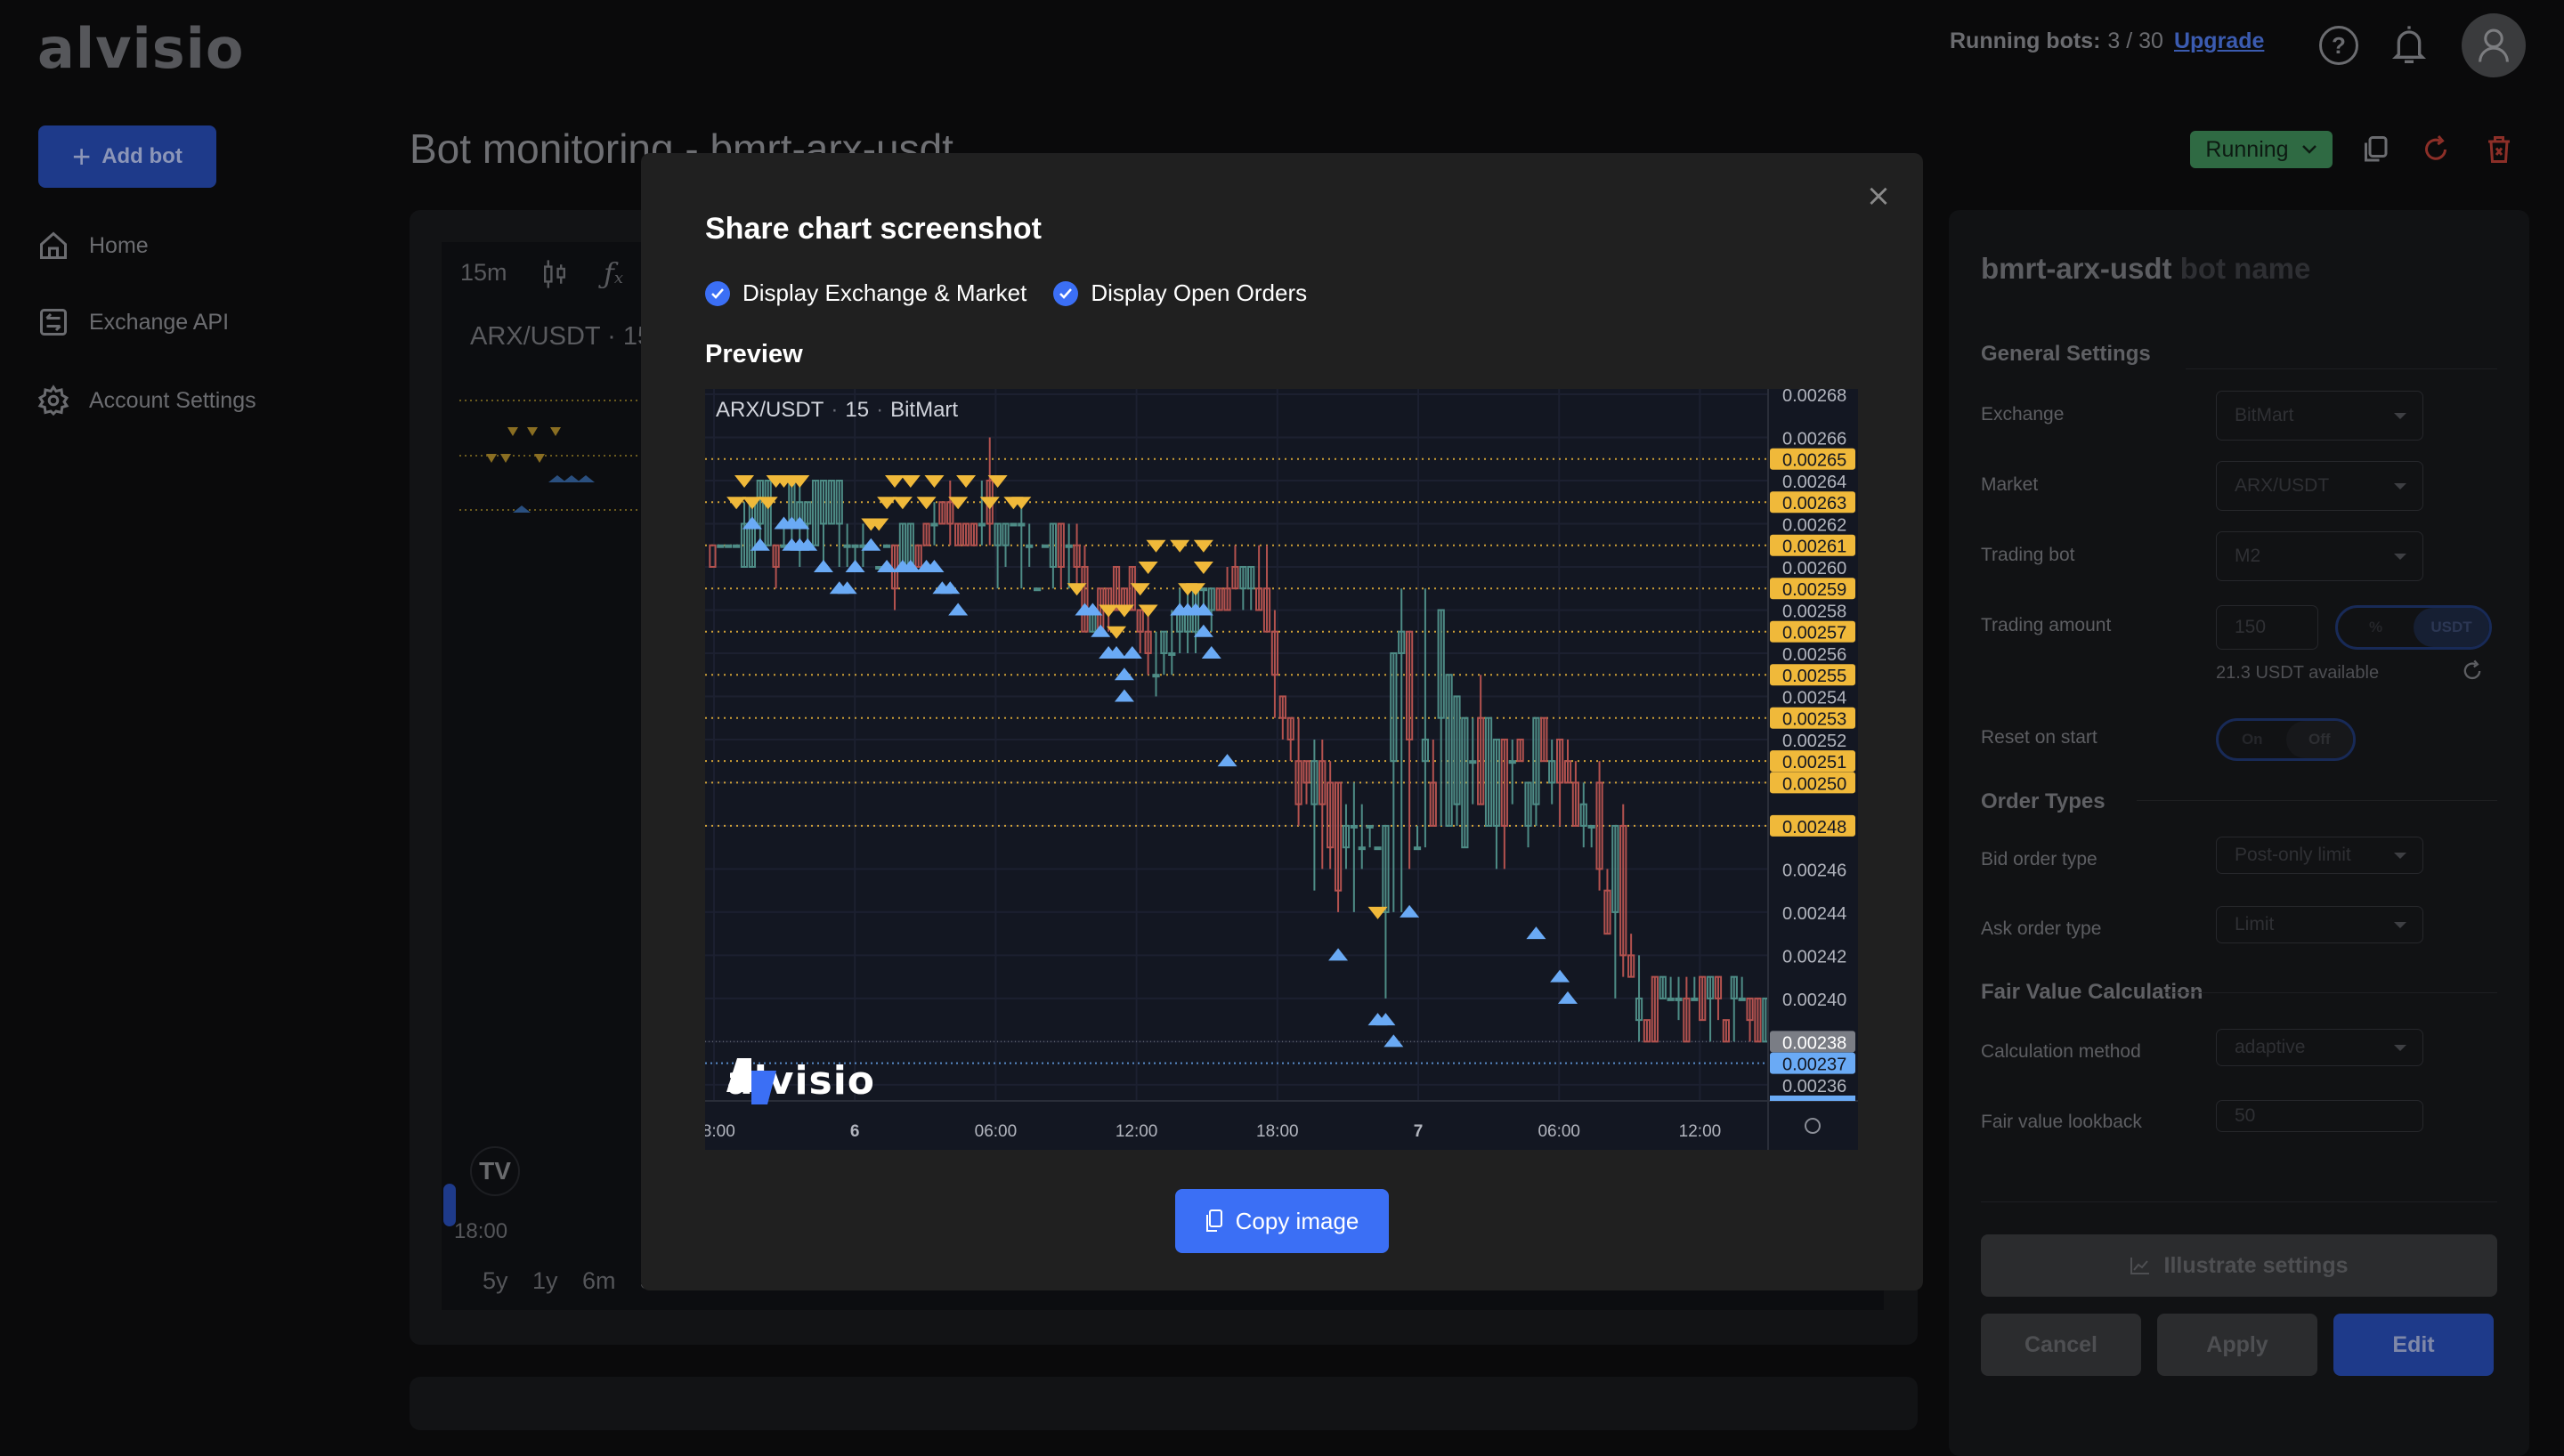 The width and height of the screenshot is (2564, 1456). I want to click on bot-name-hint: bot name, so click(2245, 268).